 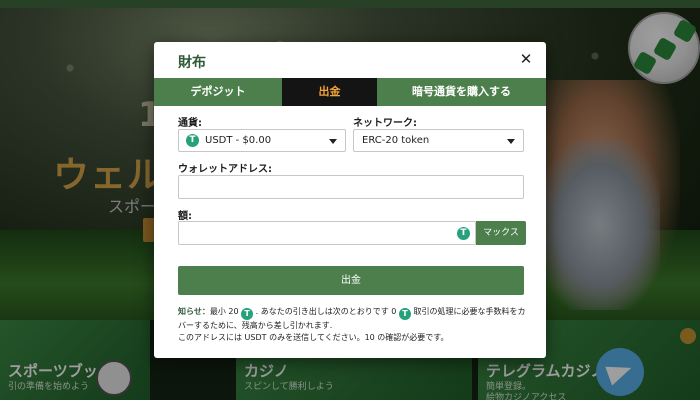 I want to click on wallet-address-label: ウォレットアドレス:, so click(x=225, y=169).